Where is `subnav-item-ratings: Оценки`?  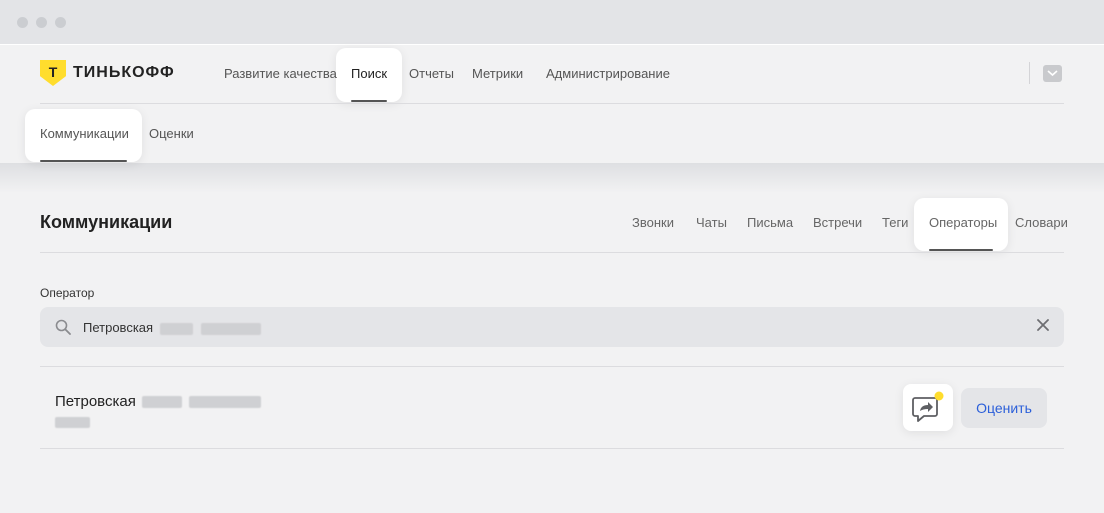 subnav-item-ratings: Оценки is located at coordinates (171, 133).